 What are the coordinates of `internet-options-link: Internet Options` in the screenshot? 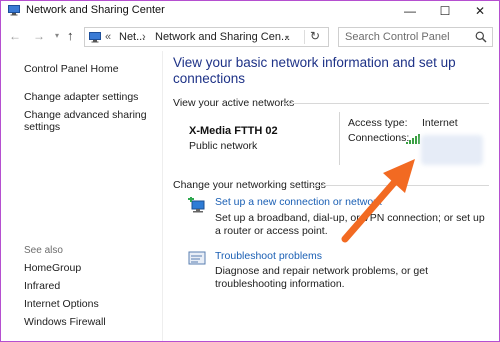 It's located at (91, 304).